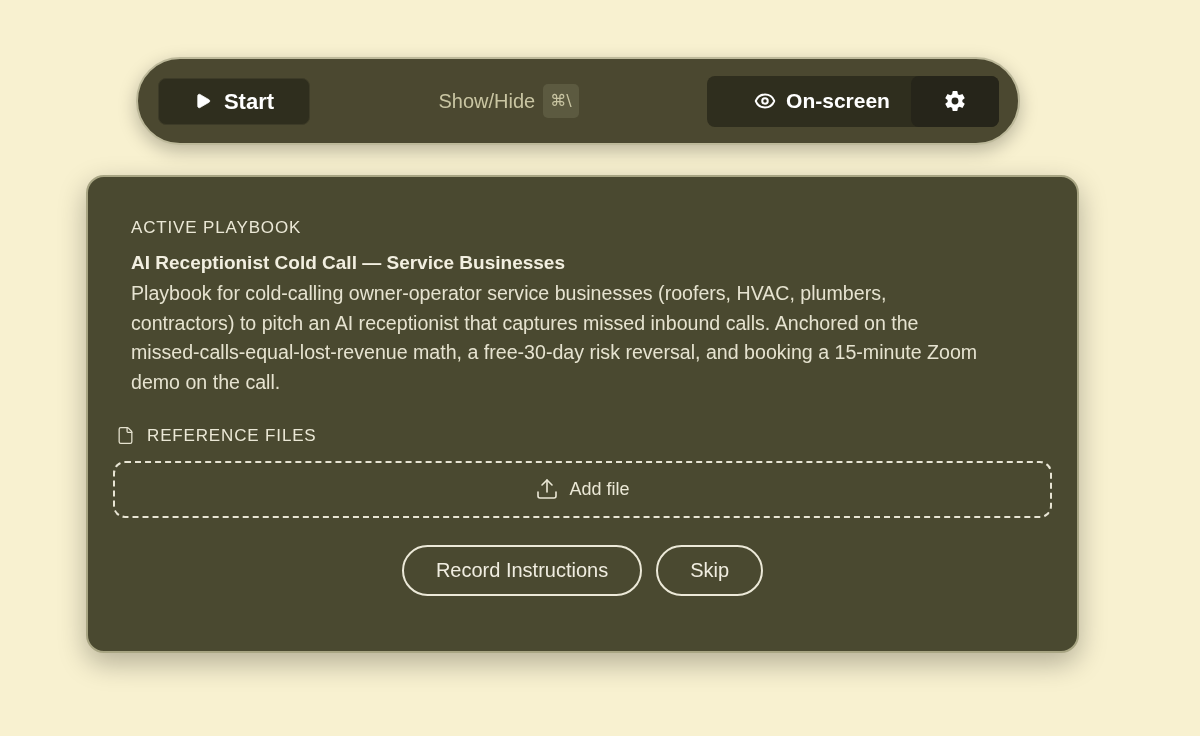  I want to click on playbook-title: AI Receptionist Cold Call — Service Businesses, so click(348, 263).